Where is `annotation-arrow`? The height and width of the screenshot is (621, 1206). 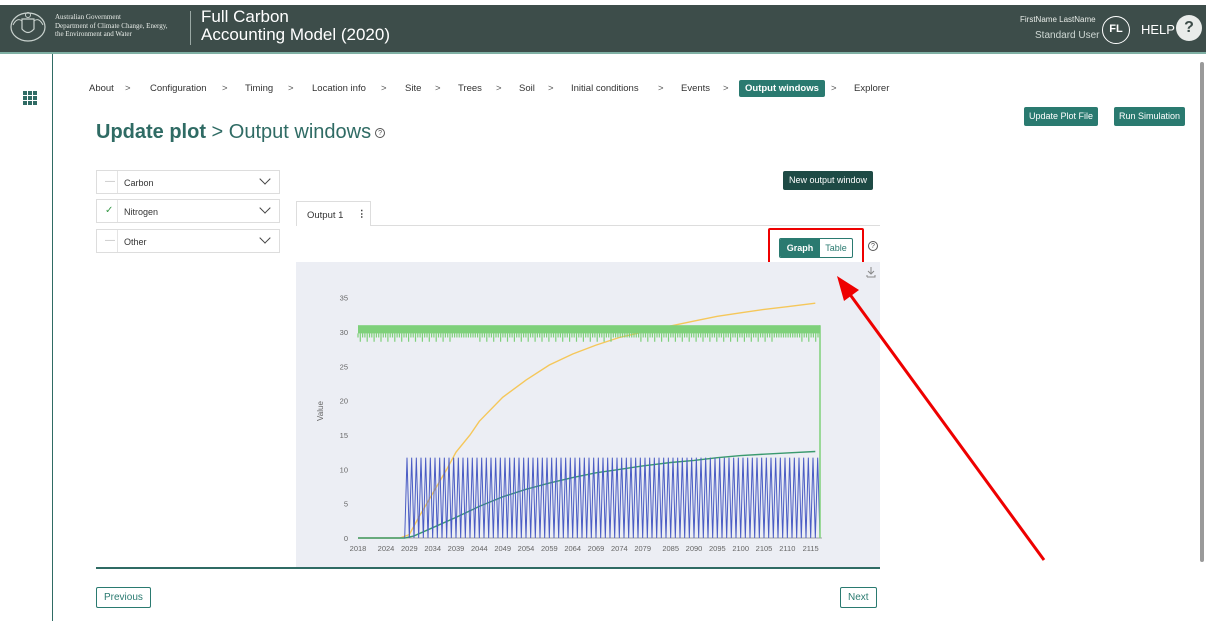 annotation-arrow is located at coordinates (941, 418).